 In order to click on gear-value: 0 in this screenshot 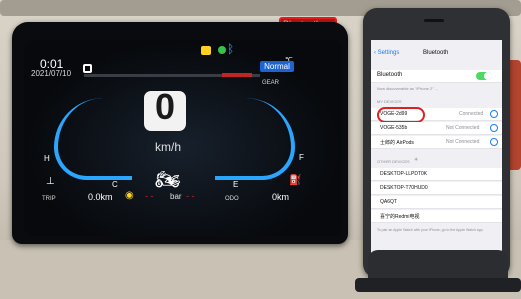, I will do `click(165, 106)`.